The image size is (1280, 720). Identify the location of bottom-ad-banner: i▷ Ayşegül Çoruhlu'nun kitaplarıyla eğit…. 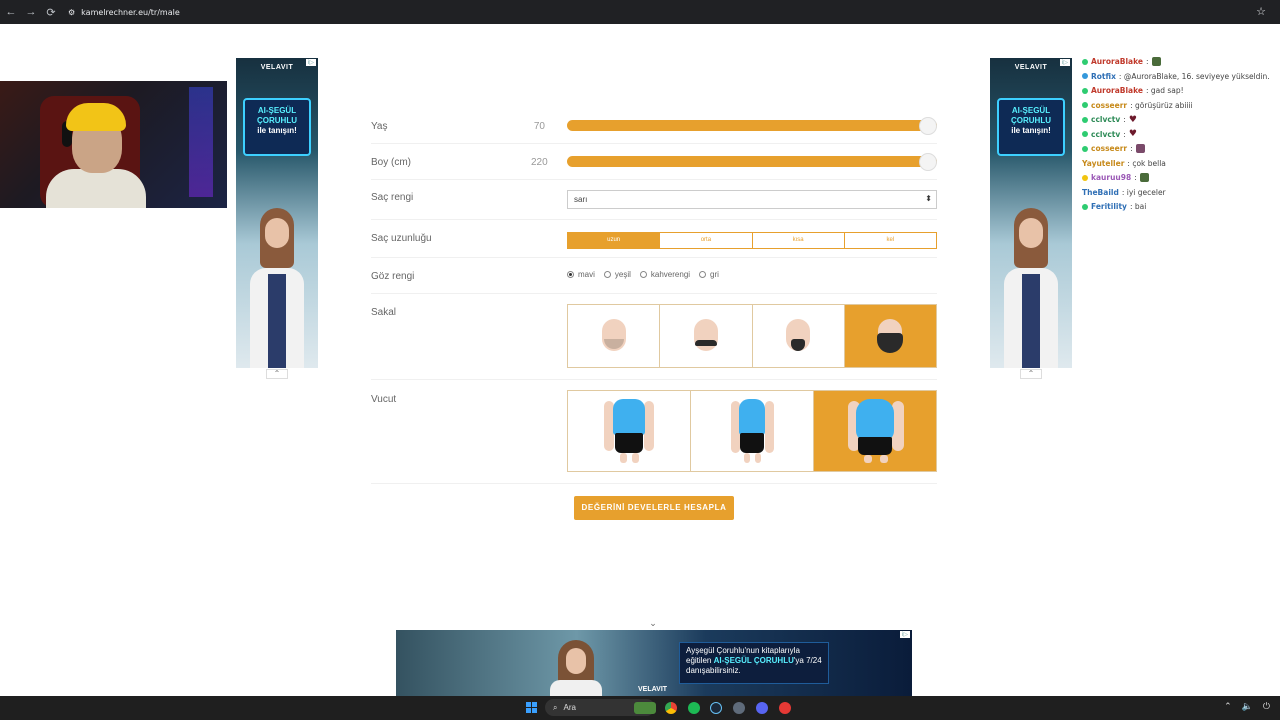
(654, 663).